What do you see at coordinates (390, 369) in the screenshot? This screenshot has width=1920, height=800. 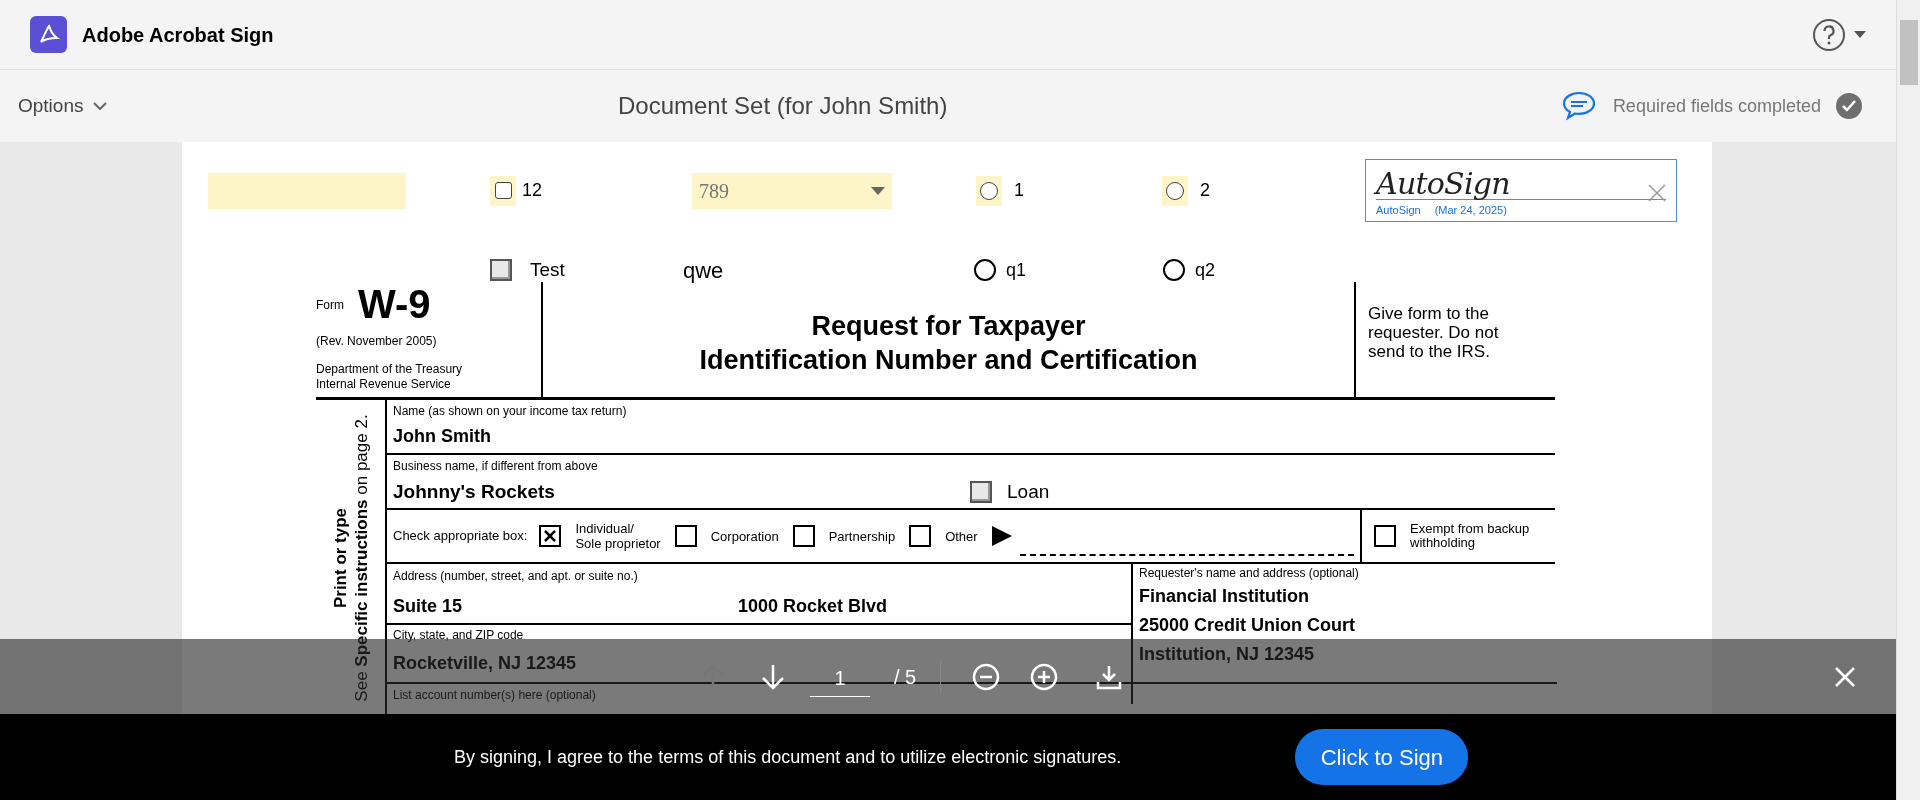 I see `department-text: Department of the Treasury` at bounding box center [390, 369].